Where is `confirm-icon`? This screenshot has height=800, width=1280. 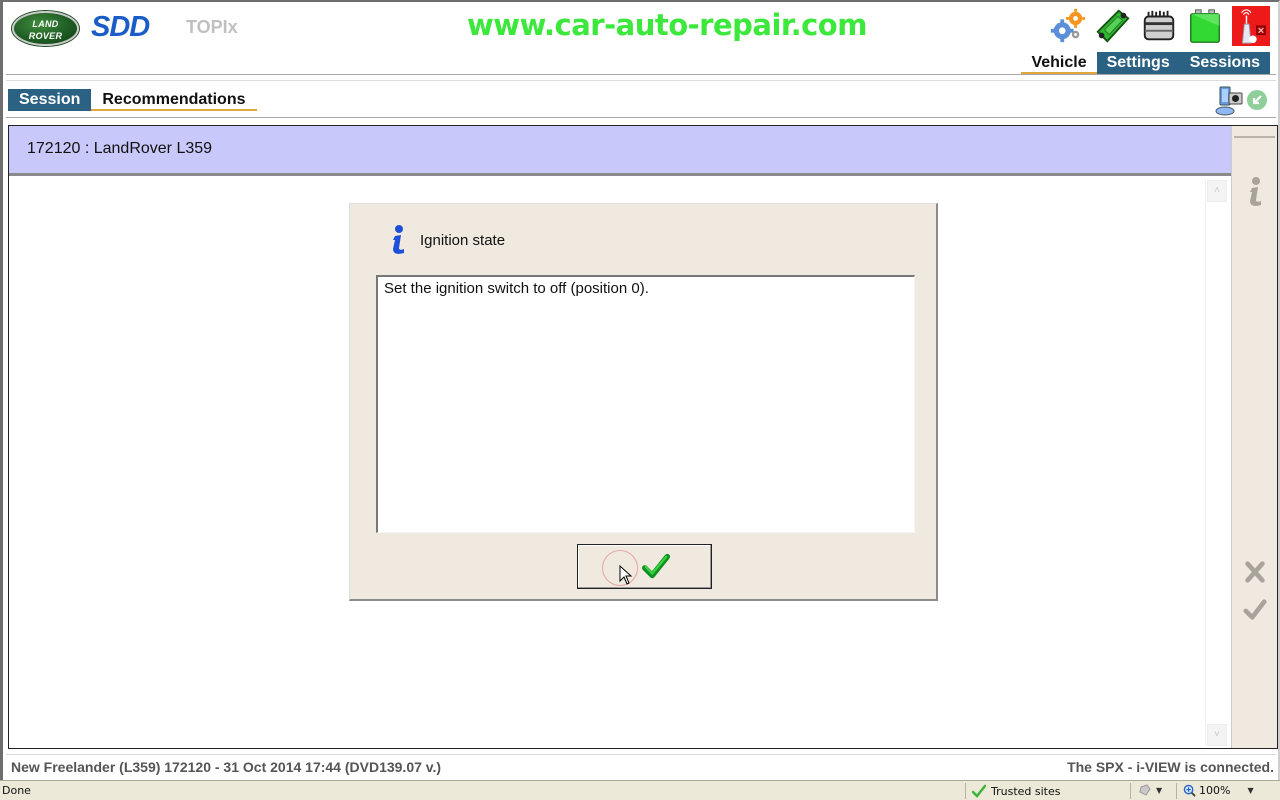 confirm-icon is located at coordinates (1255, 610).